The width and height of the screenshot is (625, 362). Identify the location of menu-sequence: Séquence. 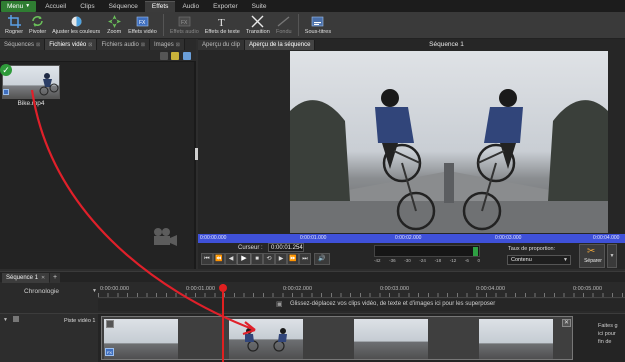
(123, 6).